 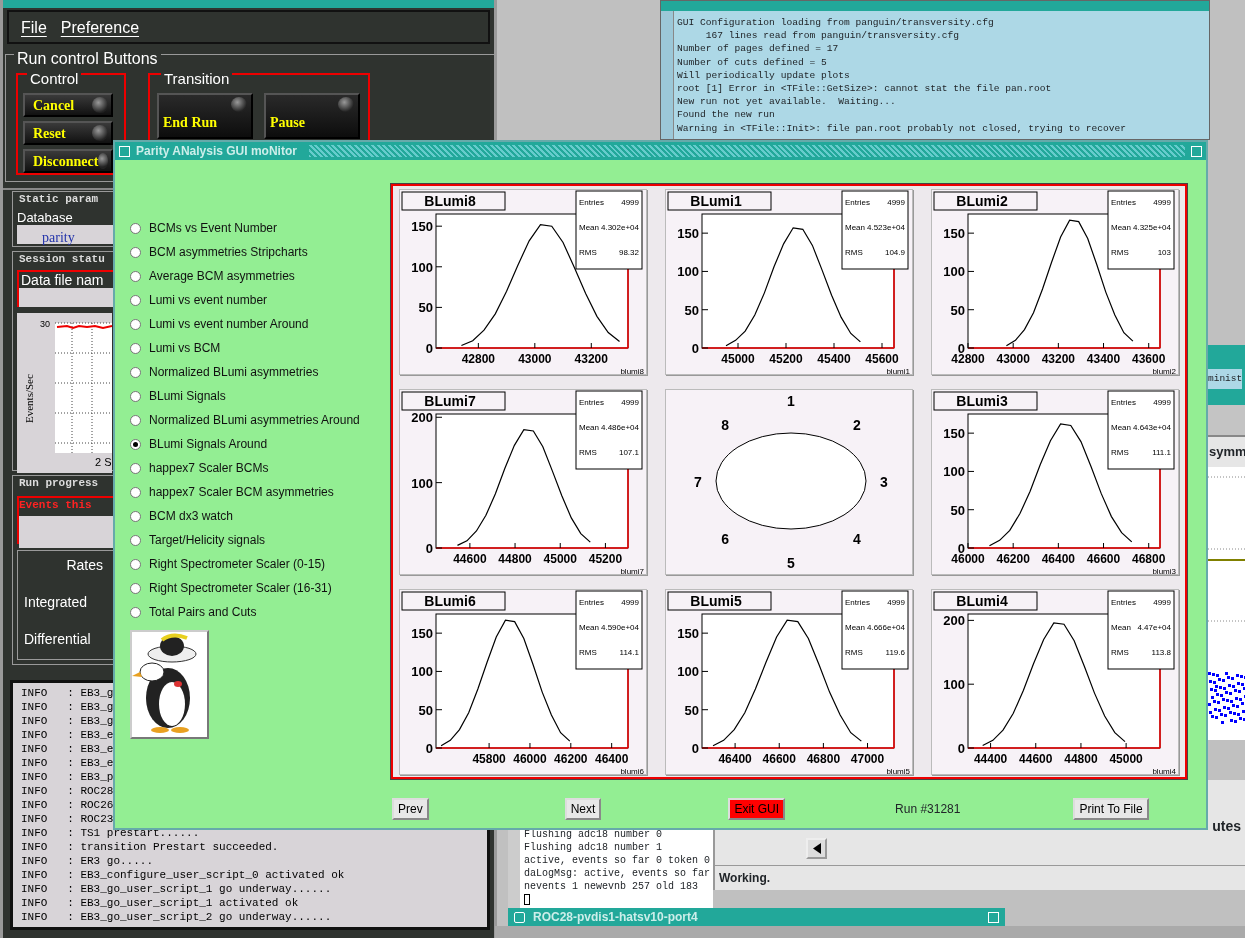 I want to click on group-title: Run progress, so click(x=59, y=483).